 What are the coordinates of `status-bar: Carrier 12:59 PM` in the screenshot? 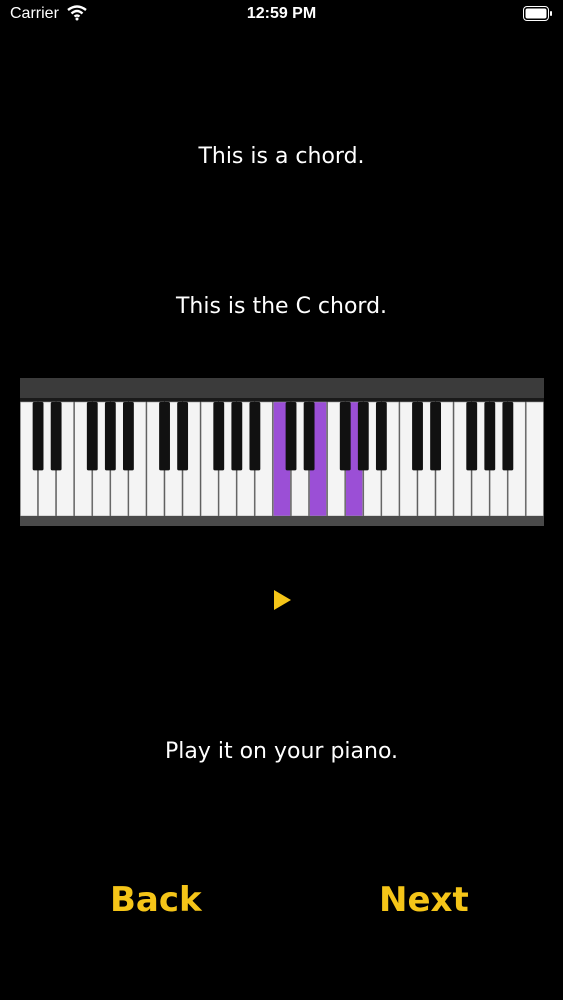 It's located at (281, 15).